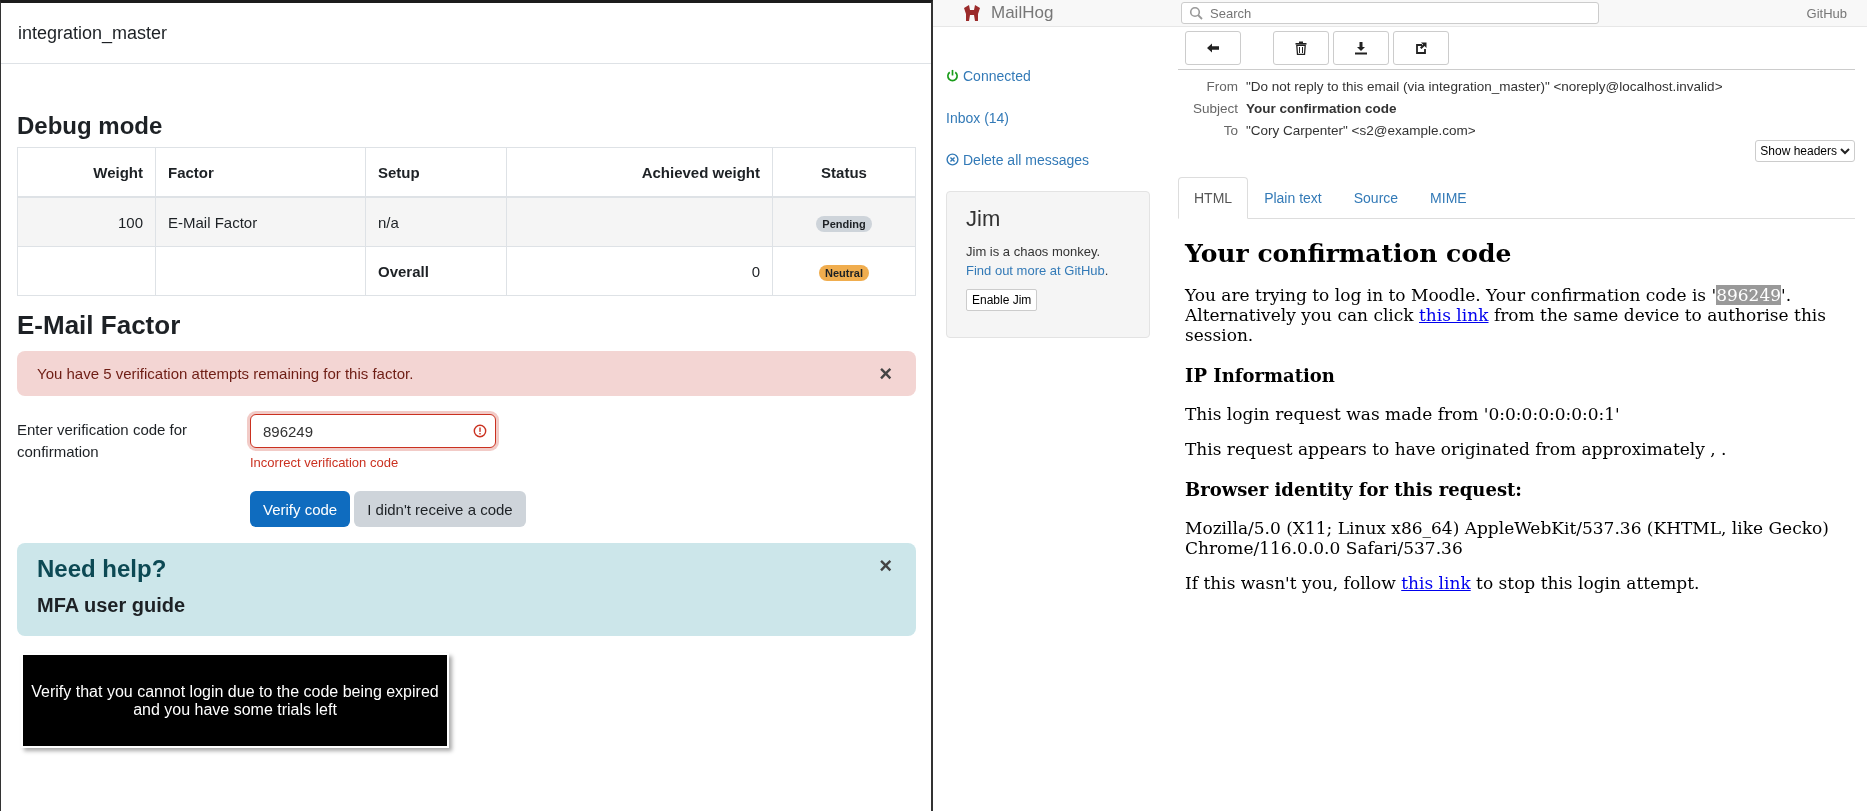 This screenshot has width=1867, height=811. Describe the element at coordinates (952, 159) in the screenshot. I see `delete-circle-icon` at that location.